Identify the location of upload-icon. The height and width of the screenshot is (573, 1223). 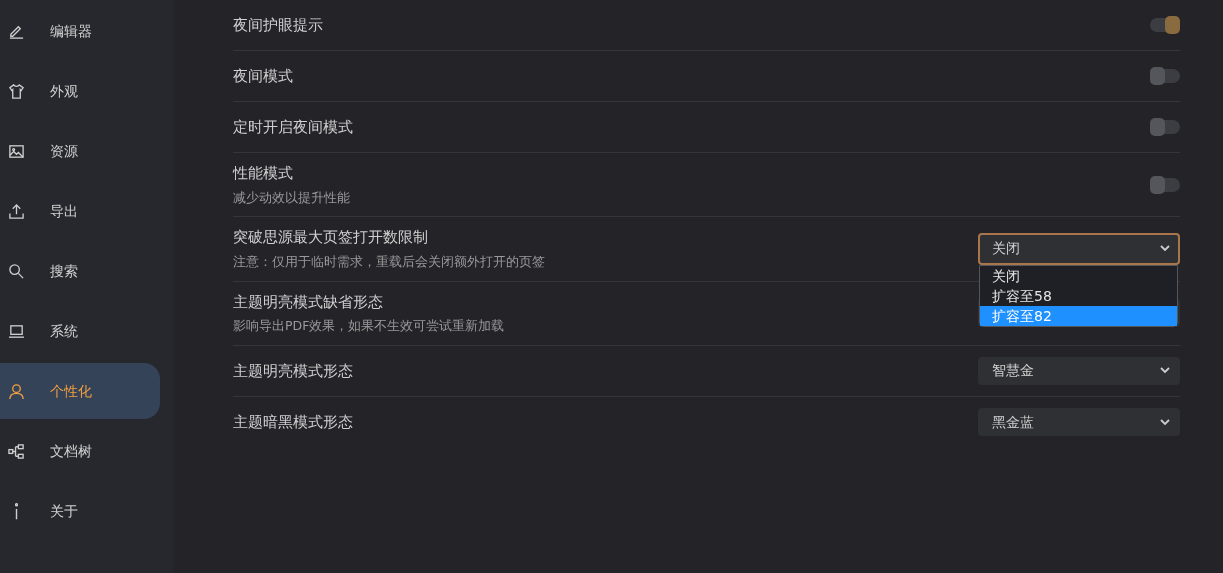
(16, 211).